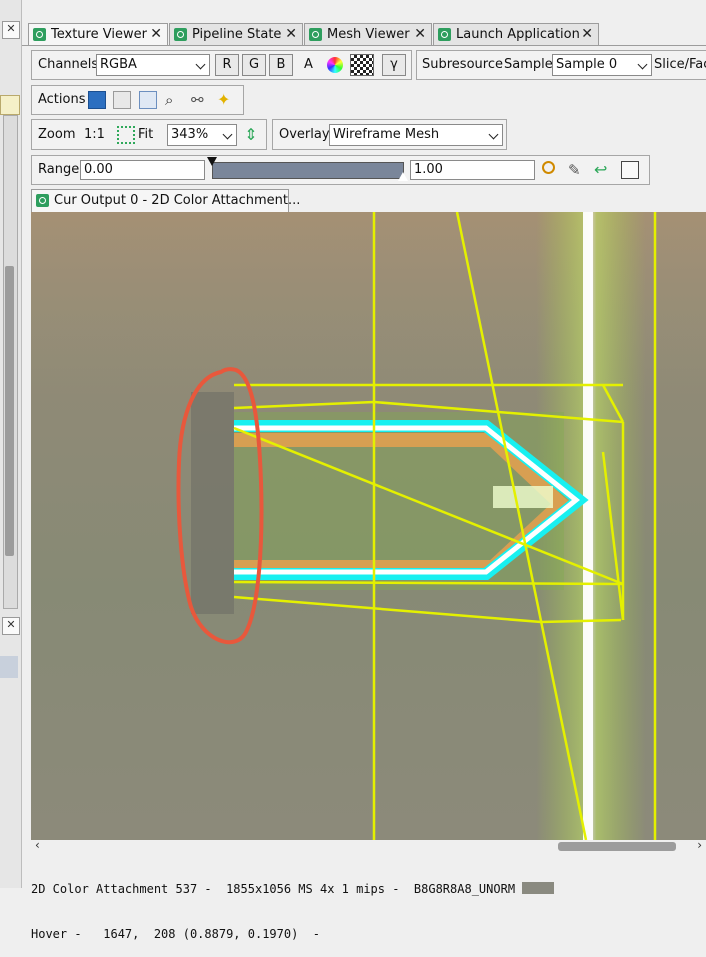 Image resolution: width=706 pixels, height=957 pixels. I want to click on channels-toolbar: Channels RGBA R G B A γ, so click(221, 65).